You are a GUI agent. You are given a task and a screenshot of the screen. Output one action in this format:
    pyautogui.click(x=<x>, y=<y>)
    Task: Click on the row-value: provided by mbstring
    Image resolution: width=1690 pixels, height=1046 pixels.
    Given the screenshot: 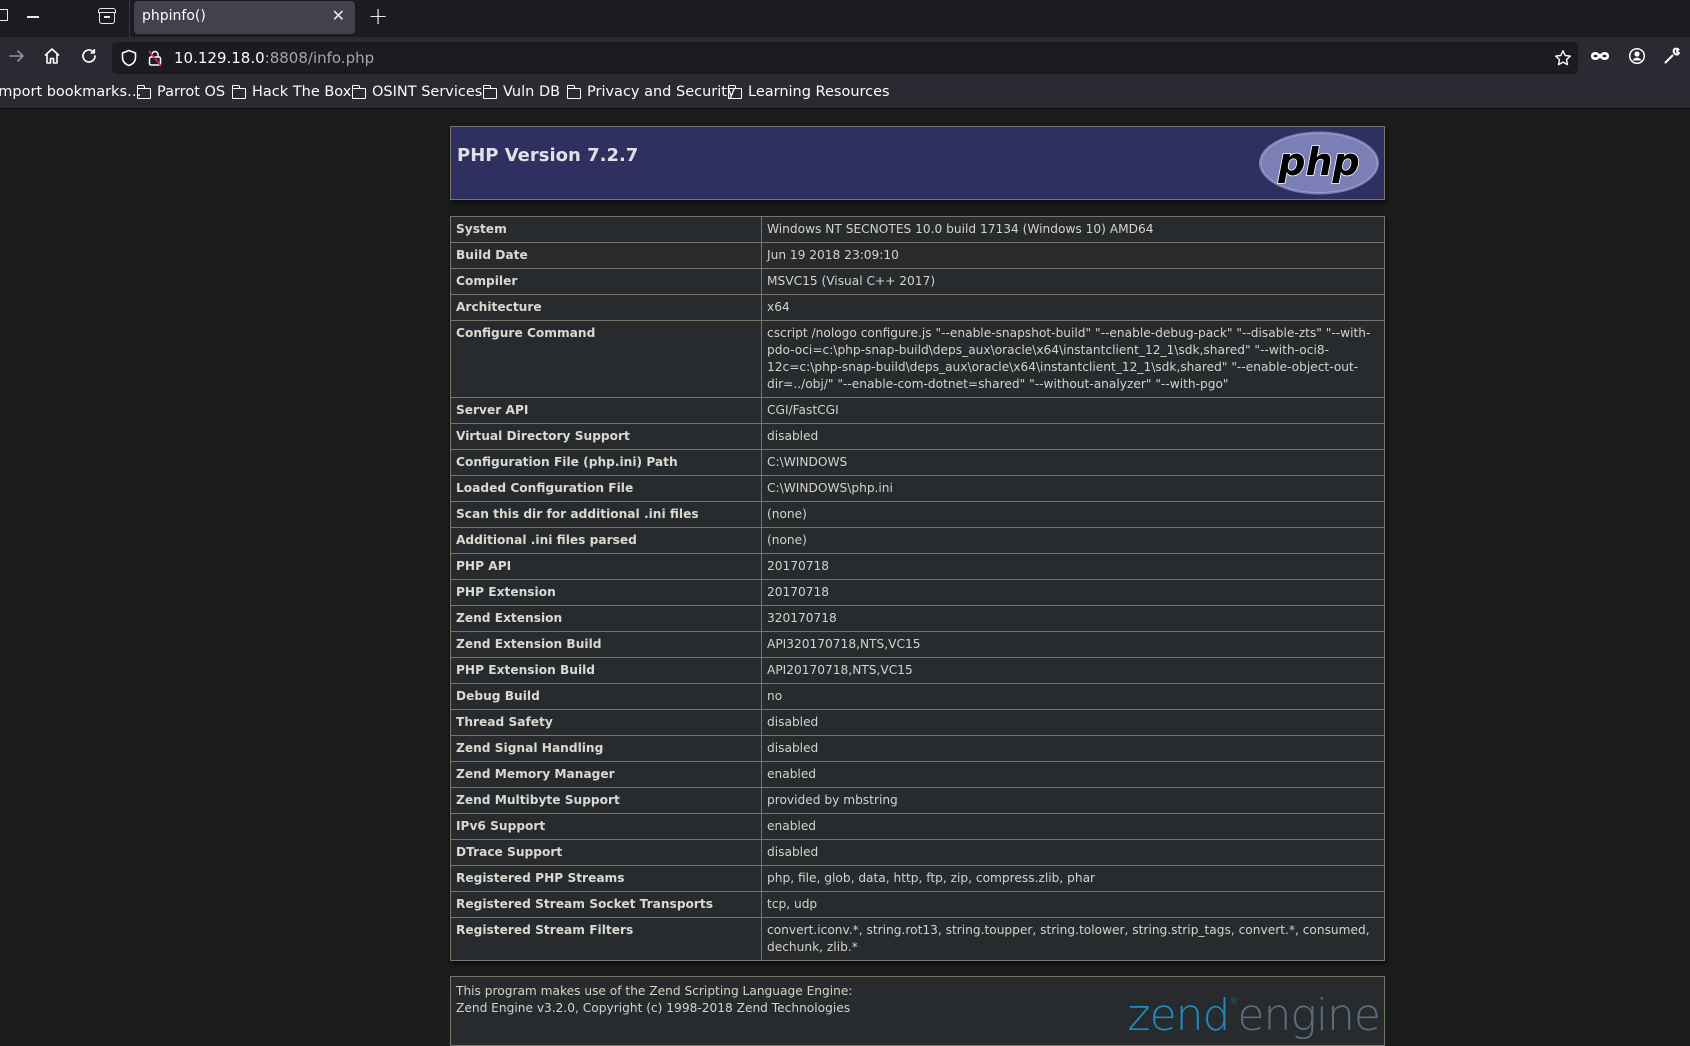 What is the action you would take?
    pyautogui.click(x=1073, y=800)
    